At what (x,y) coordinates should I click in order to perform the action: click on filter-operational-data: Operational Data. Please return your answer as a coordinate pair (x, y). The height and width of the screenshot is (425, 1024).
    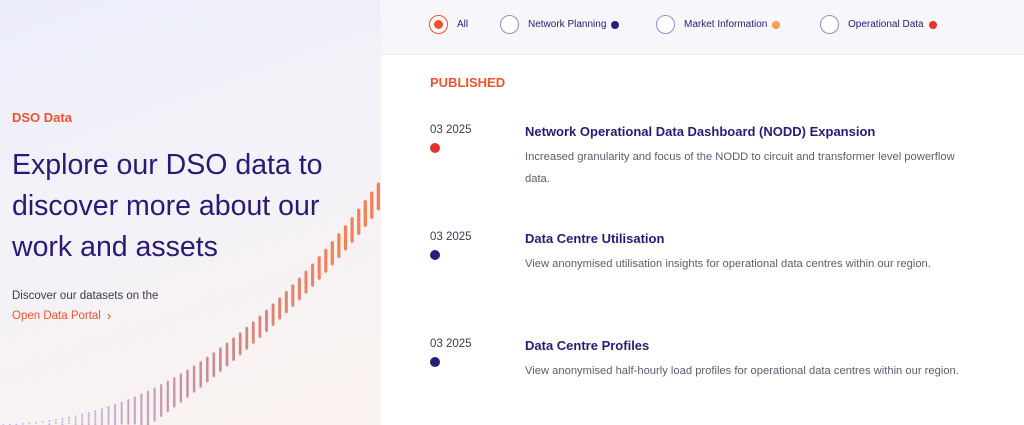
    Looking at the image, I should click on (878, 24).